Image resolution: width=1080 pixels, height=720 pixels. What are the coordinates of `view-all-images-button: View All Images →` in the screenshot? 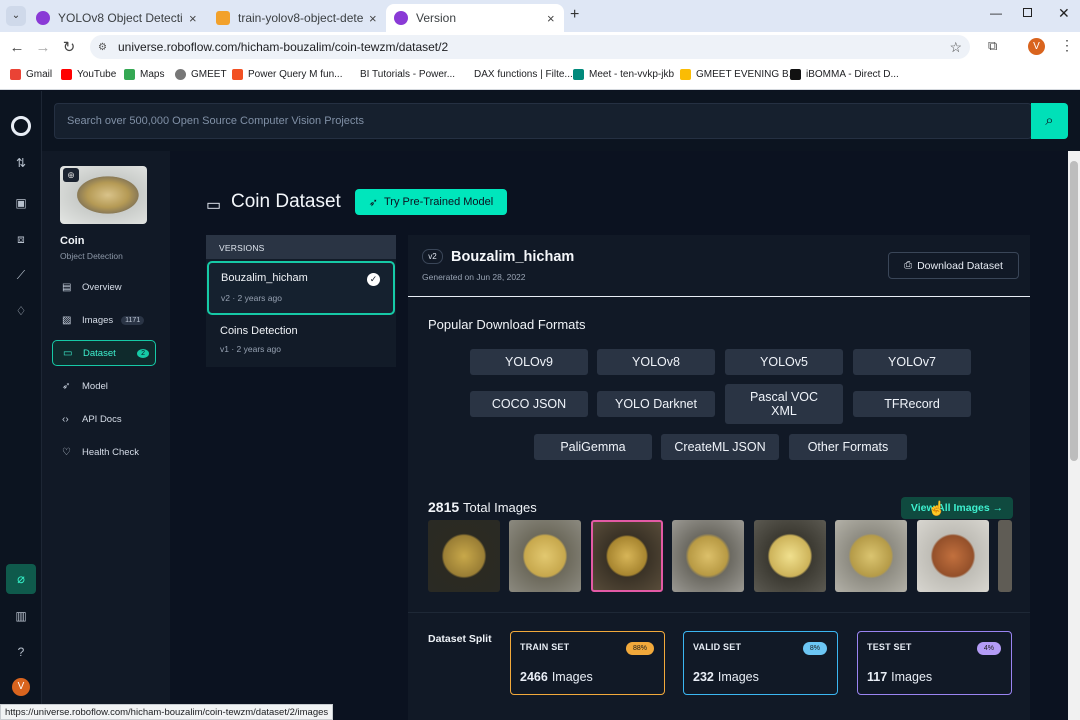 It's located at (957, 508).